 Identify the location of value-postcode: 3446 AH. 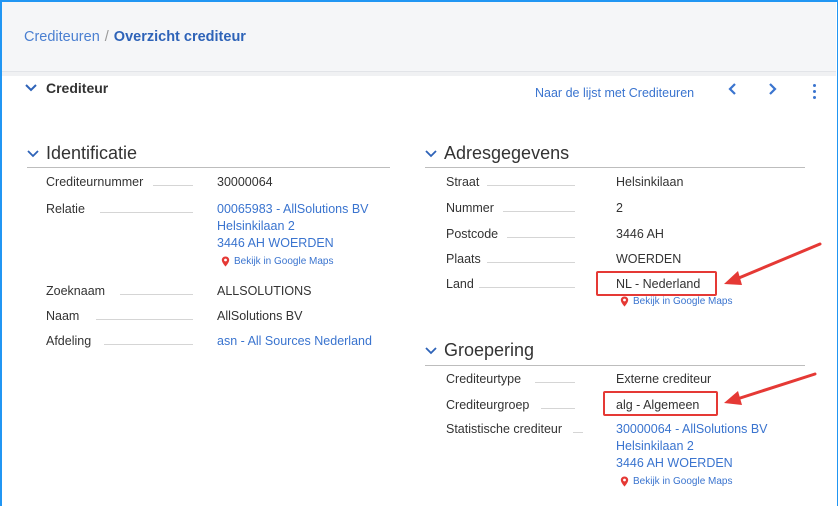
(640, 234).